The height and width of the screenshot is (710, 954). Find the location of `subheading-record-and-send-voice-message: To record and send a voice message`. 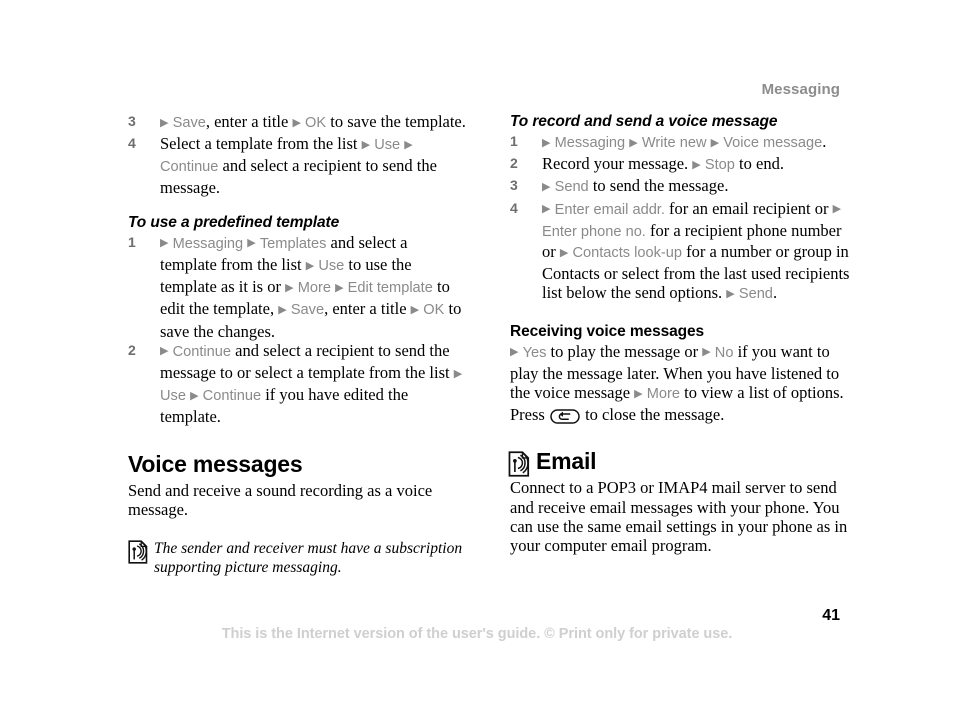

subheading-record-and-send-voice-message: To record and send a voice message is located at coordinates (644, 121).